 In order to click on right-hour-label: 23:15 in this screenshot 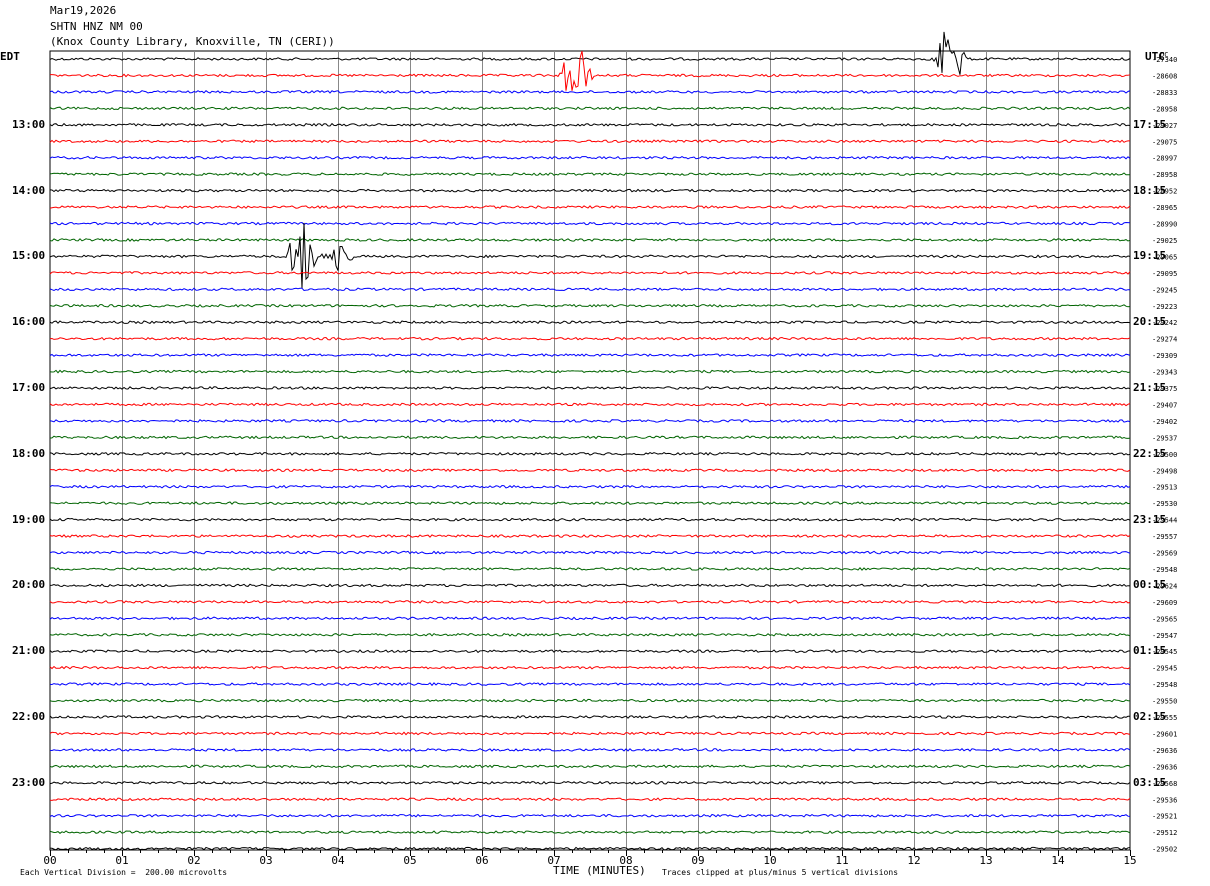, I will do `click(1150, 519)`.